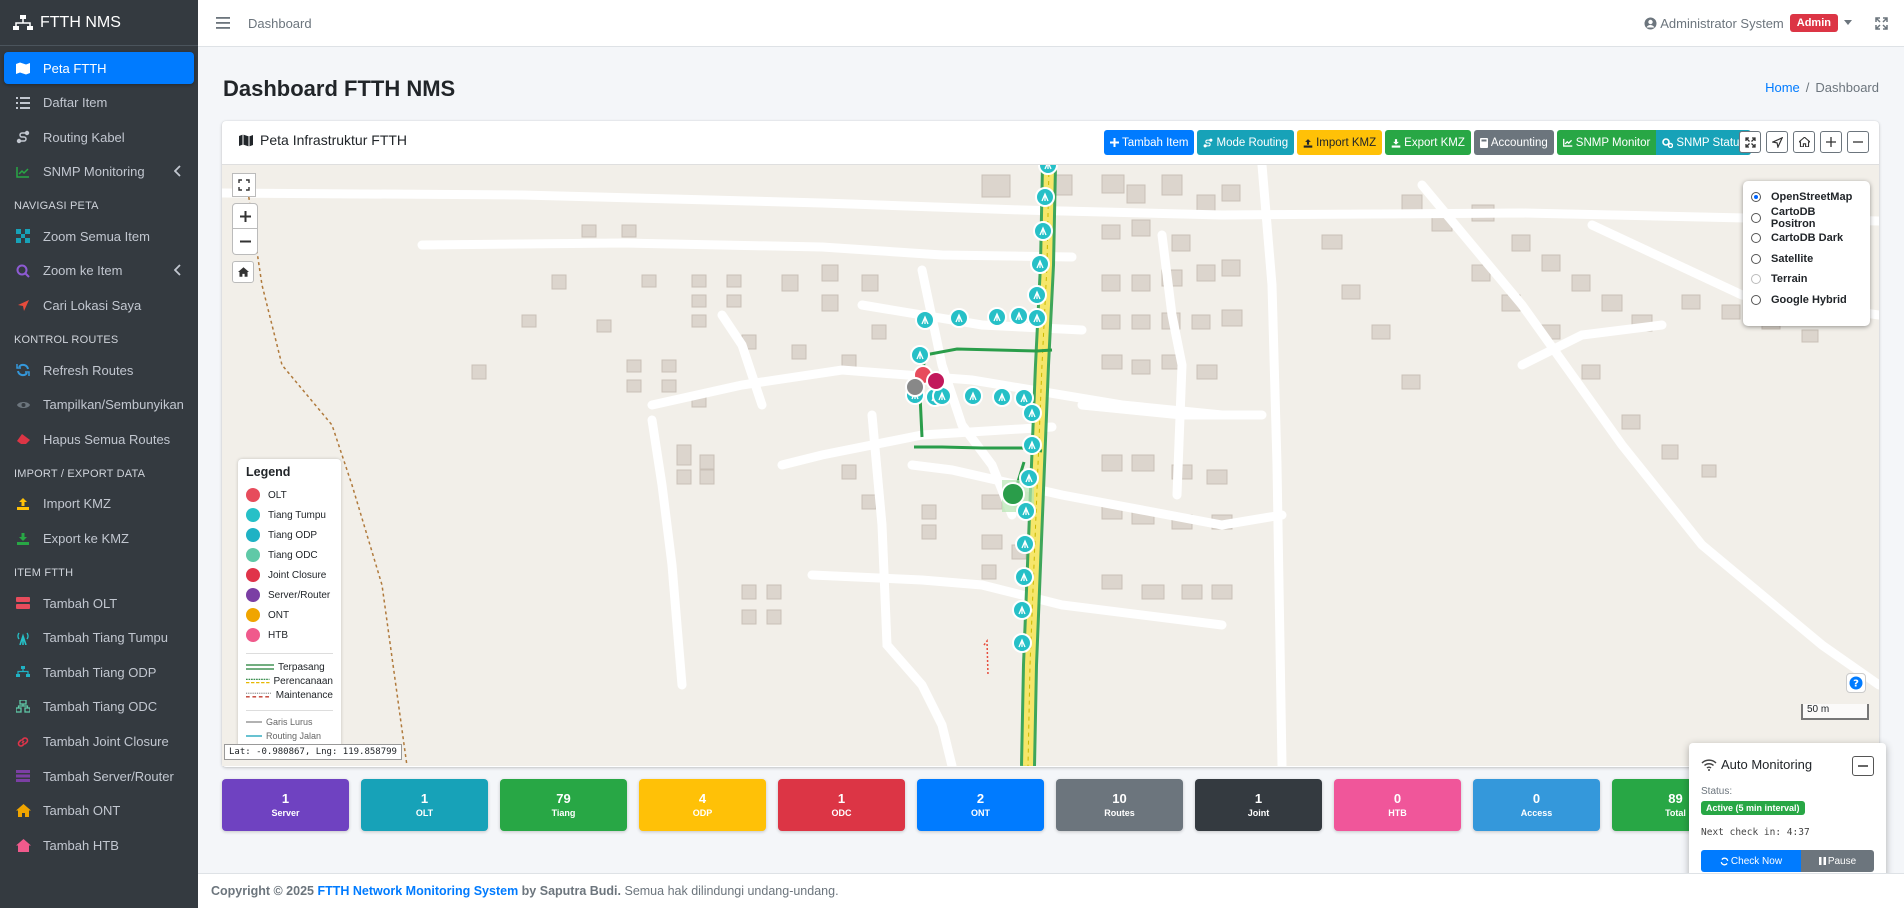  What do you see at coordinates (99, 271) in the screenshot?
I see `sidebar-item-zoom-ke-item: Zoom ke Item` at bounding box center [99, 271].